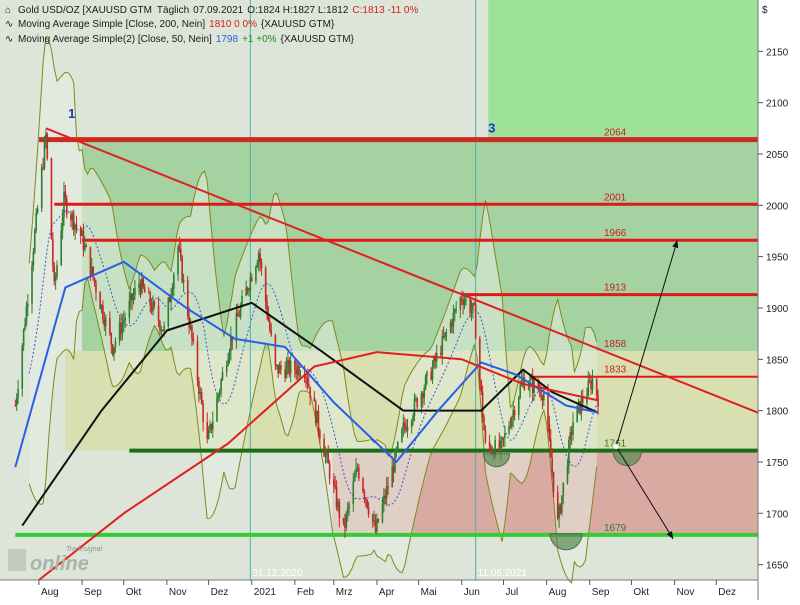  Describe the element at coordinates (17, 560) in the screenshot. I see `logo-mark` at that location.